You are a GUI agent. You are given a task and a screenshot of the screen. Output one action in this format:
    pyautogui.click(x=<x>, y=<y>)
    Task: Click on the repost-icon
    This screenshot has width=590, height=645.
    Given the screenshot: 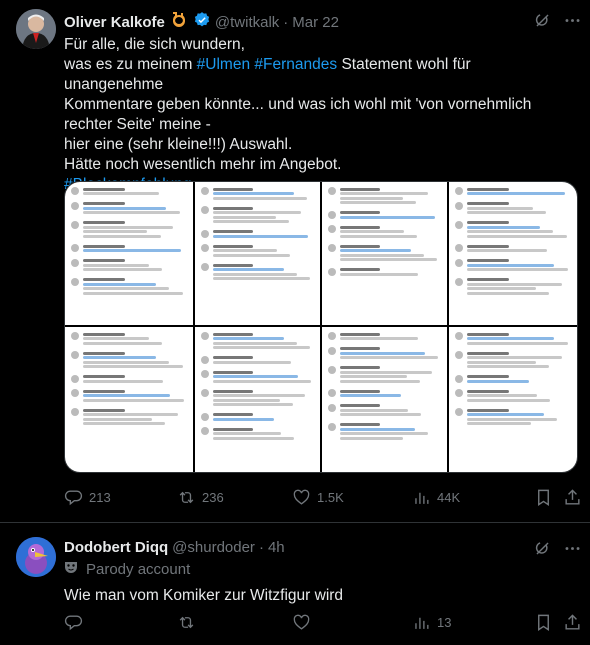 What is the action you would take?
    pyautogui.click(x=186, y=497)
    